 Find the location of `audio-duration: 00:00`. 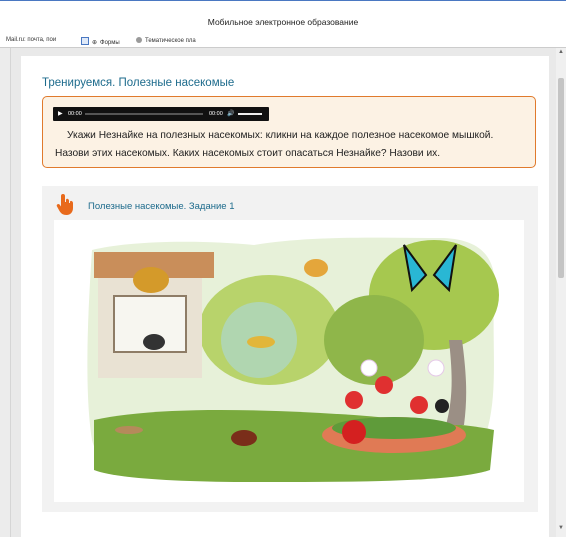

audio-duration: 00:00 is located at coordinates (216, 114).